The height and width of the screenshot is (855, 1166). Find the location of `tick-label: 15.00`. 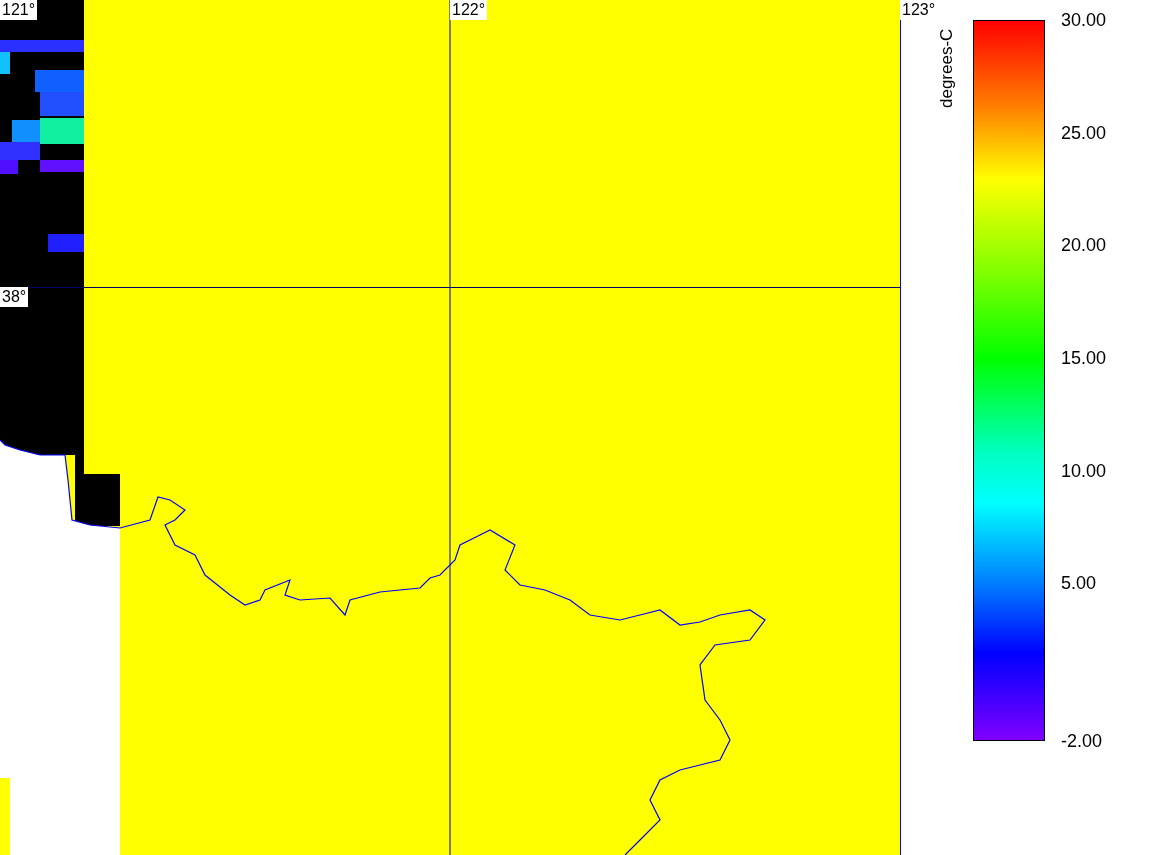

tick-label: 15.00 is located at coordinates (1084, 358).